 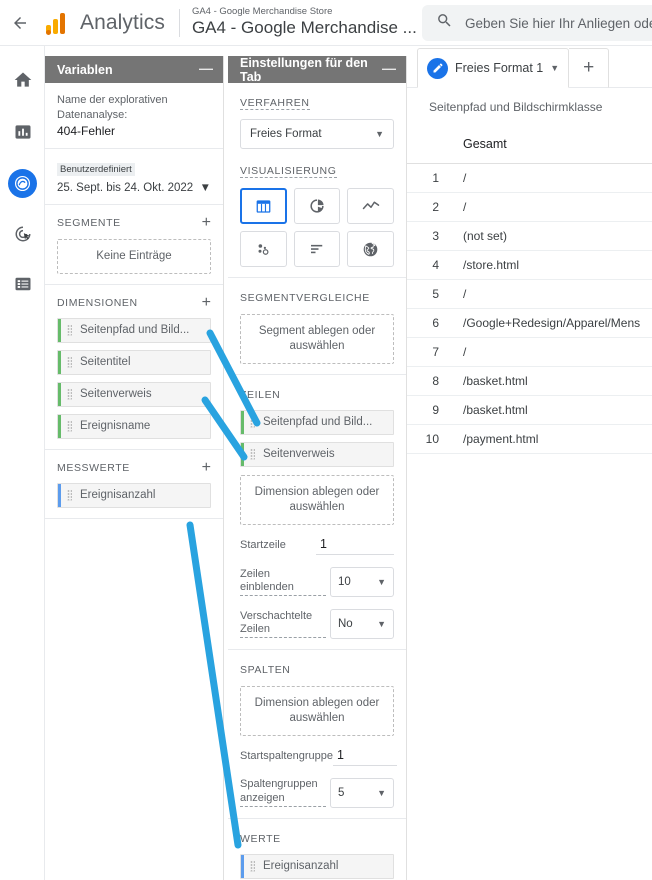 I want to click on dimension-chip: Seitentitel, so click(x=134, y=362).